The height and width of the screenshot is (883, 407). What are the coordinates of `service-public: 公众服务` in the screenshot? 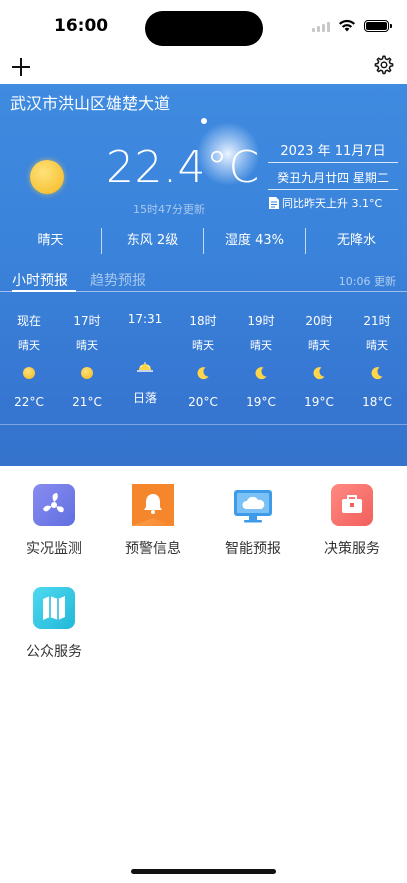 It's located at (54, 624).